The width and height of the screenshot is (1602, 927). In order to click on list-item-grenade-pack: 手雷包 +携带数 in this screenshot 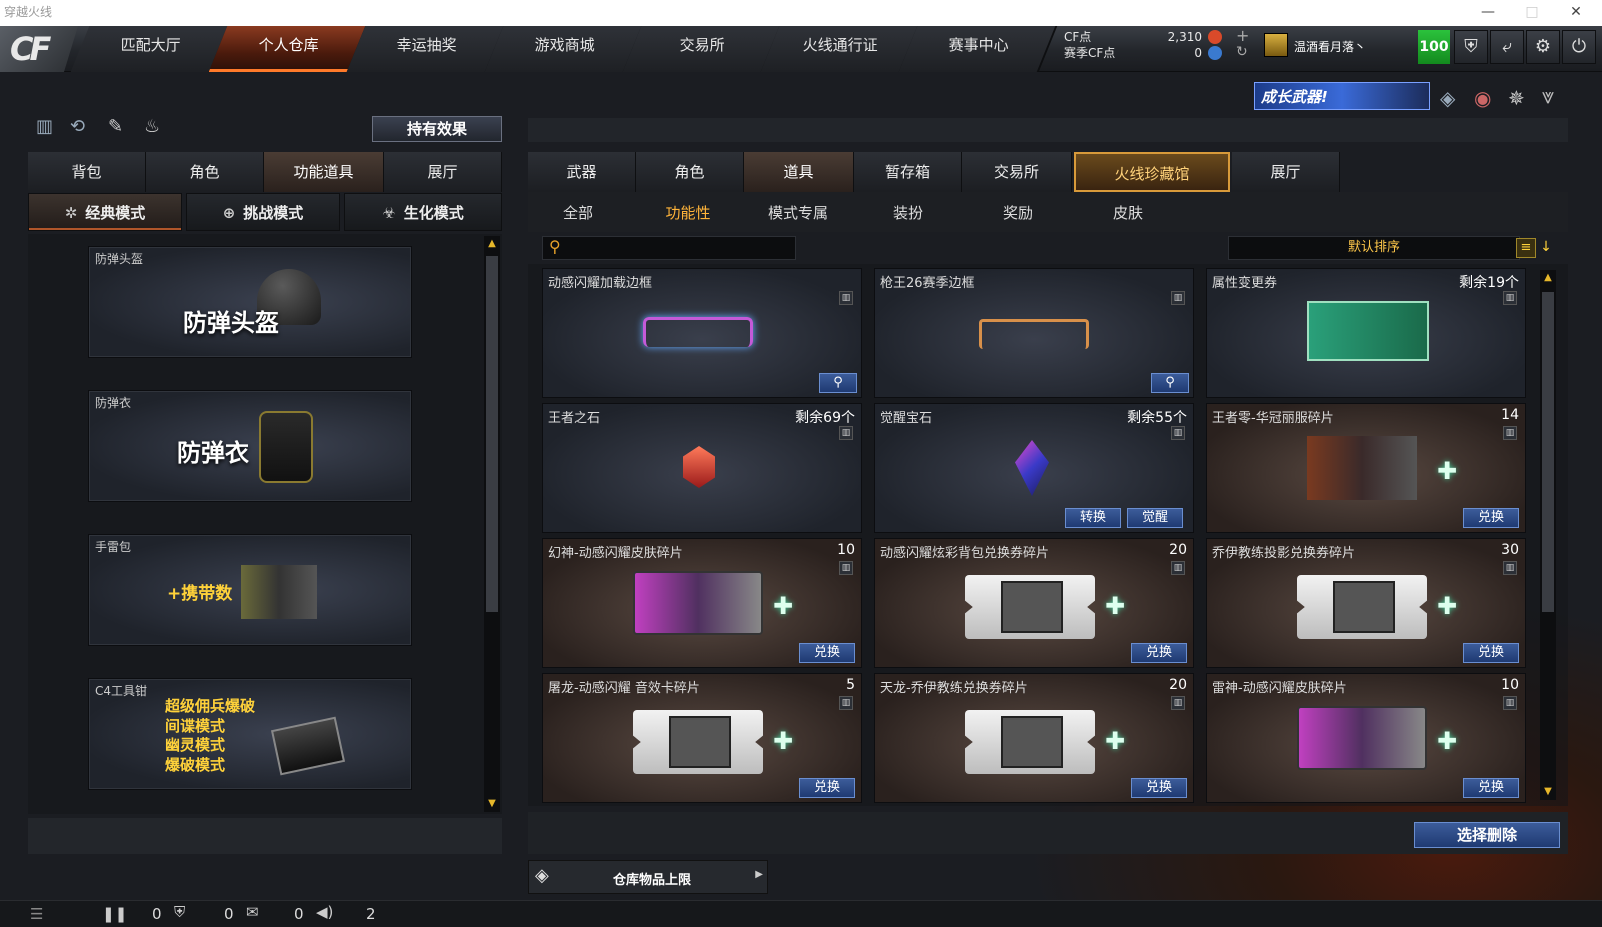, I will do `click(250, 590)`.